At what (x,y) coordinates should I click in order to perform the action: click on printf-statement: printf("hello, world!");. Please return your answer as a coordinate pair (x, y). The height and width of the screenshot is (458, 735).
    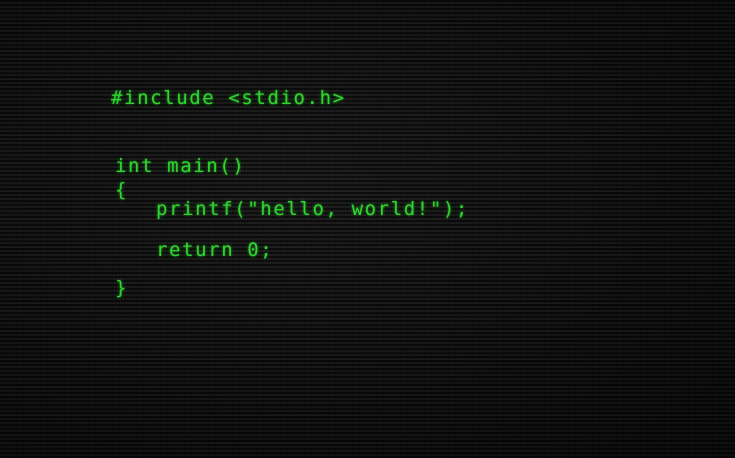
    Looking at the image, I should click on (312, 209).